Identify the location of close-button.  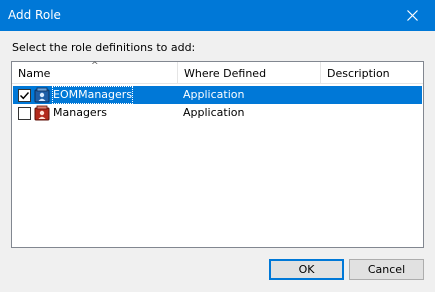
(412, 15).